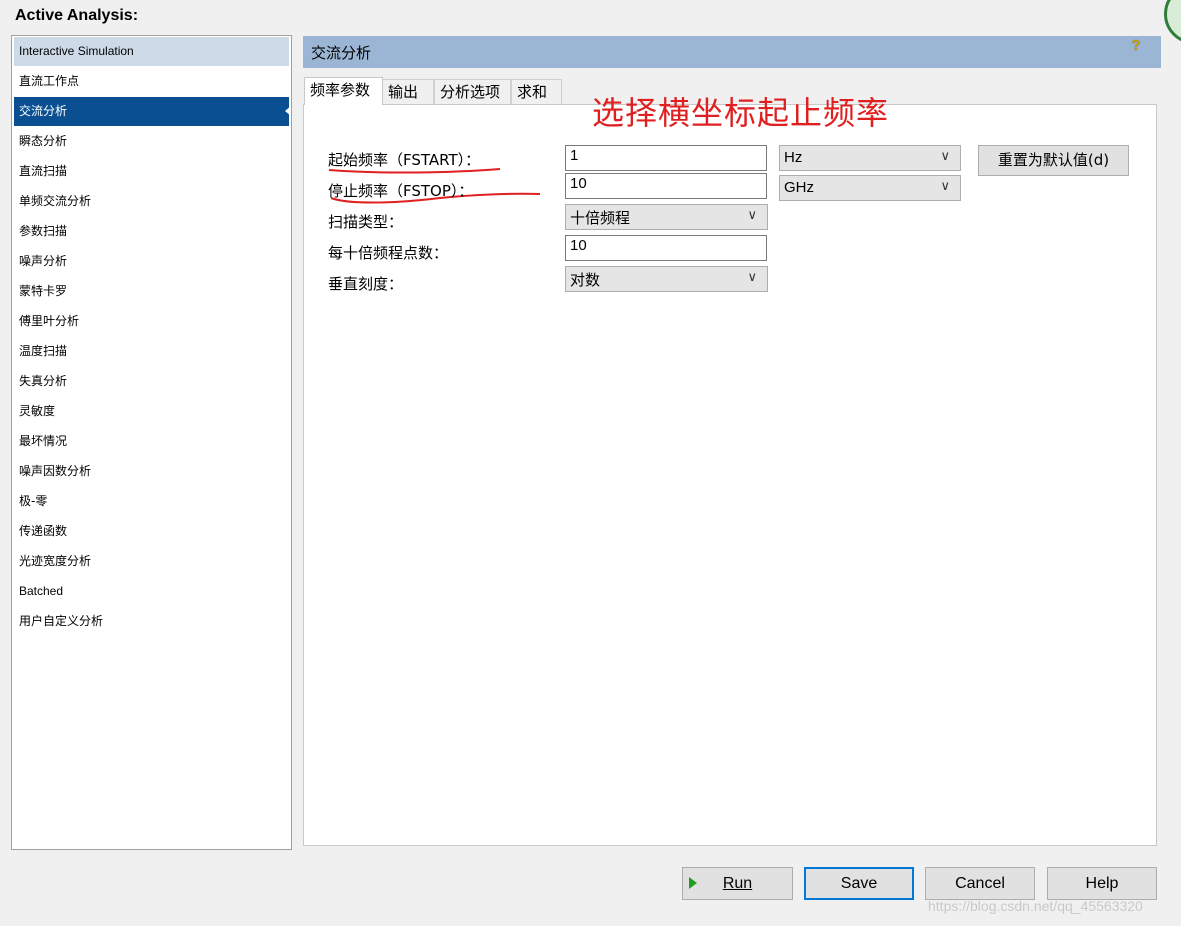 This screenshot has height=926, width=1181. Describe the element at coordinates (793, 157) in the screenshot. I see `fstart-unit-value: Hz` at that location.